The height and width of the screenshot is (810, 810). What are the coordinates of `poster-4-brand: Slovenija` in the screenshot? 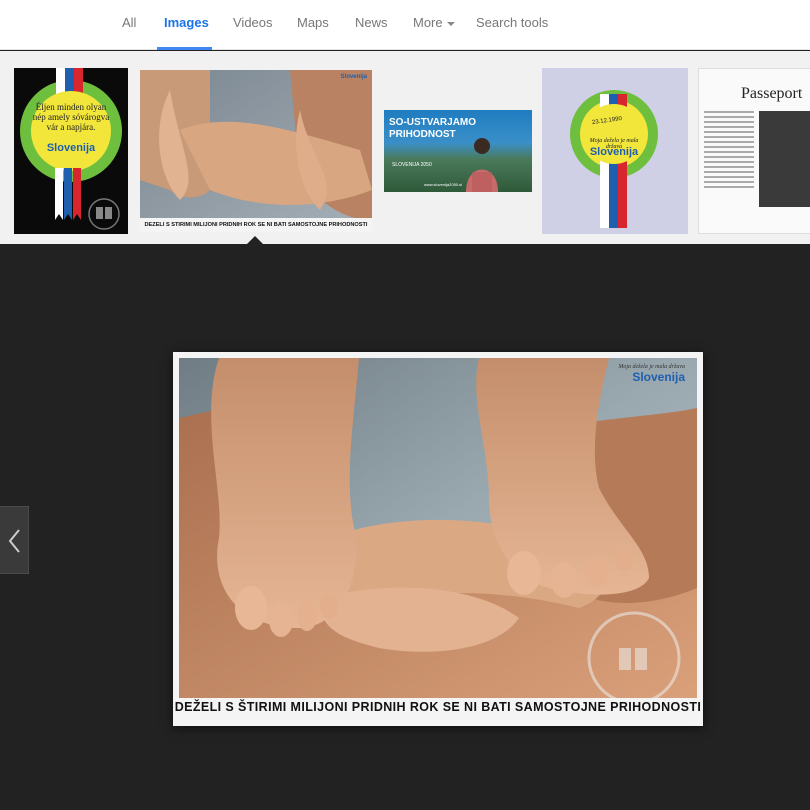 It's located at (614, 152).